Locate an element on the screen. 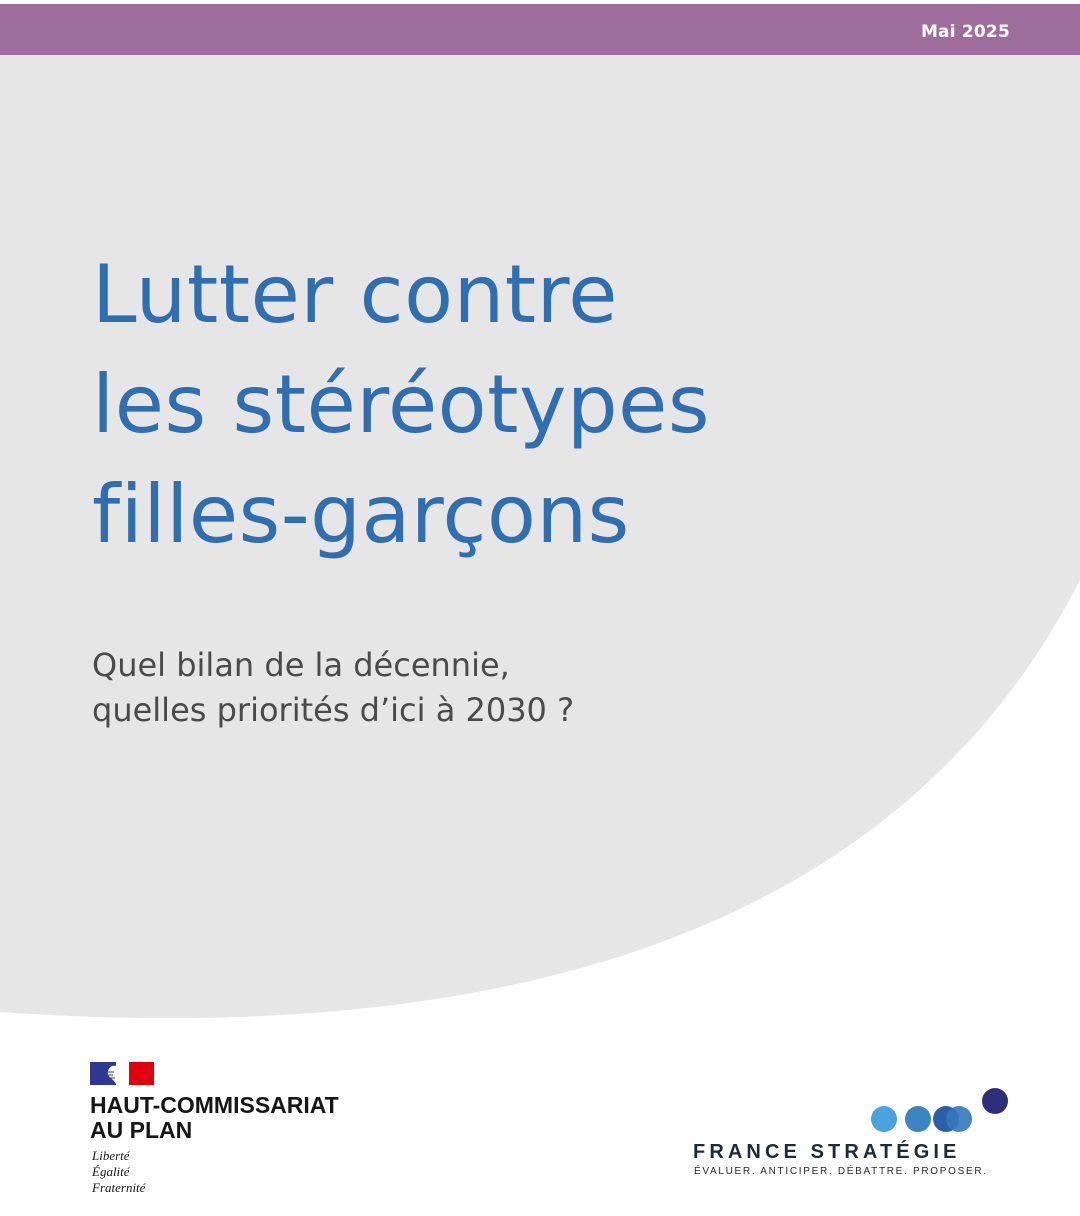 The image size is (1080, 1216). france-strategie-name: FRANCE STRATÉGIE is located at coordinates (827, 1152).